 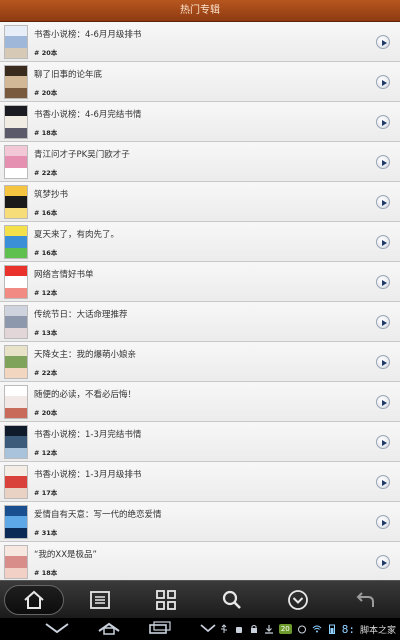 I want to click on list-item: 天降女主：我的爆萌小娘亲 # 22本, so click(x=200, y=362).